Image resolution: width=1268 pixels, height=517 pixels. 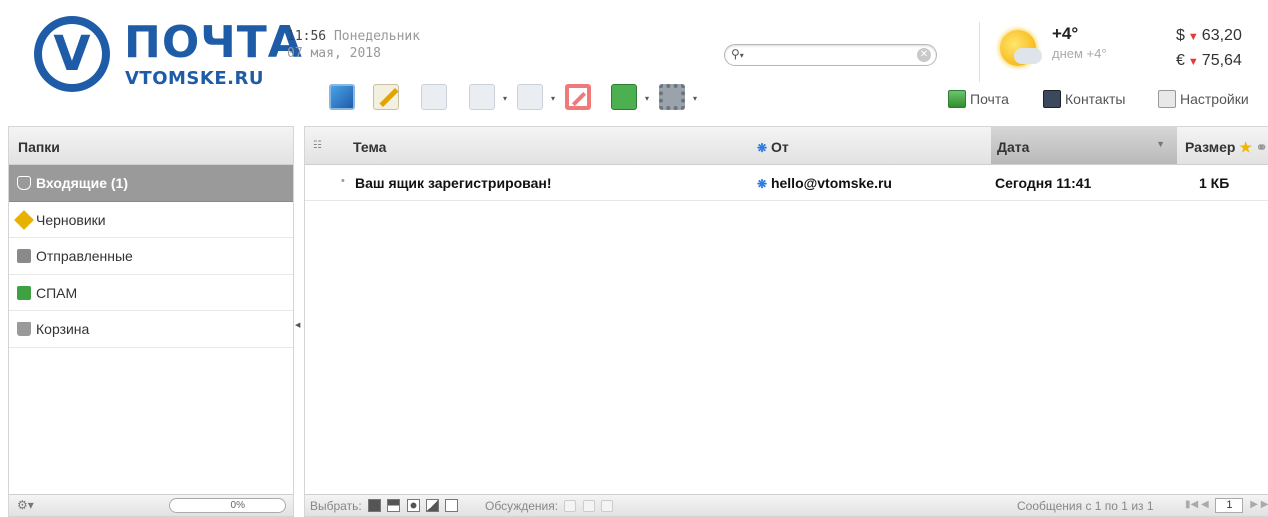 What do you see at coordinates (72, 54) in the screenshot?
I see `logo-letter: V` at bounding box center [72, 54].